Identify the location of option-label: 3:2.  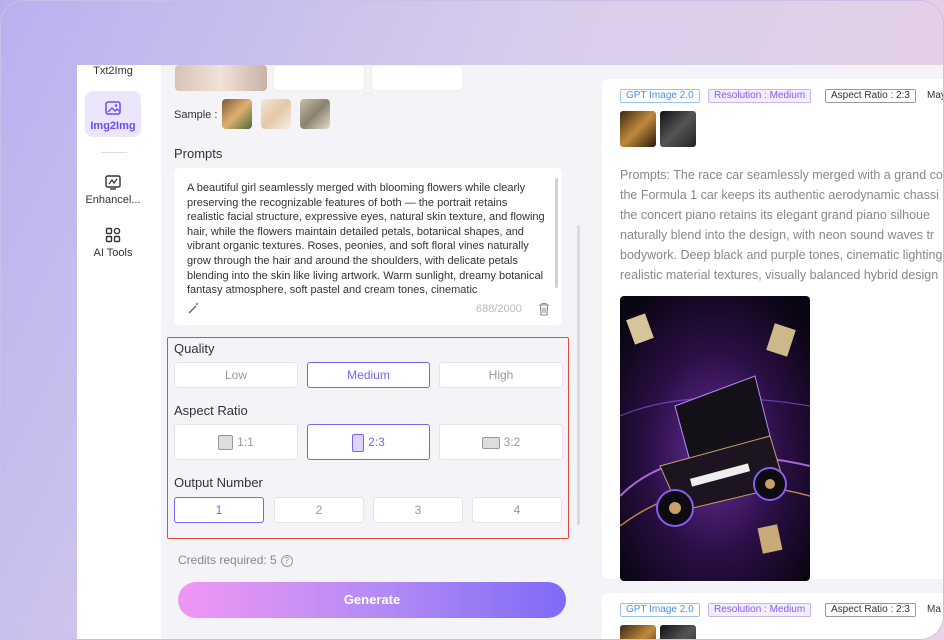
(512, 442).